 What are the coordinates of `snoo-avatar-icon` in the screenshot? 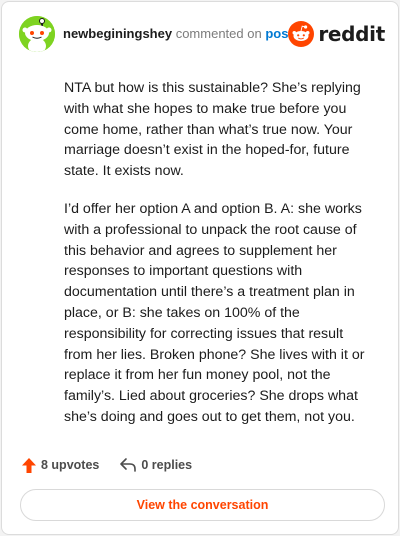 It's located at (37, 34).